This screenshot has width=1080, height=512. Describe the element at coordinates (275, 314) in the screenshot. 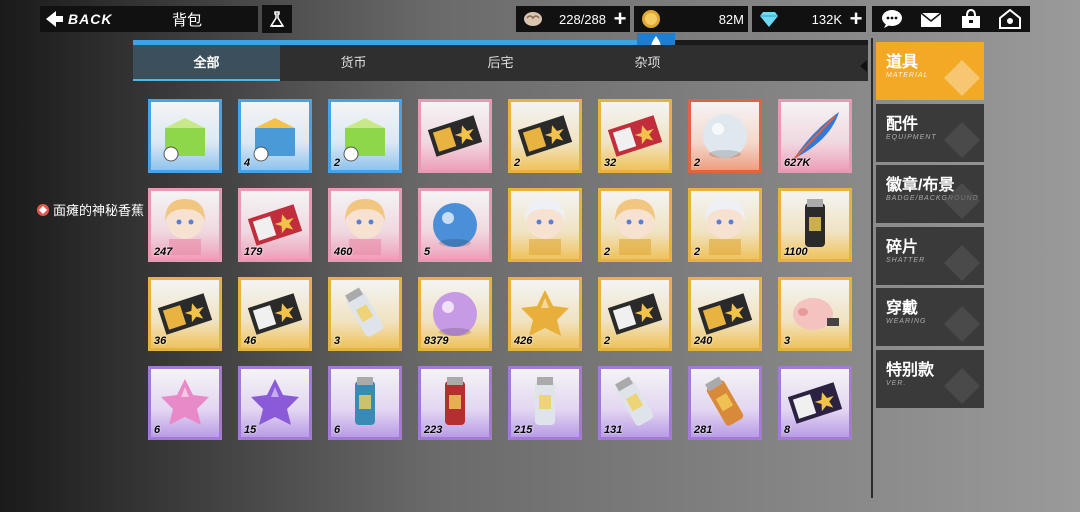

I see `item-slot-magazine-book: 46` at that location.